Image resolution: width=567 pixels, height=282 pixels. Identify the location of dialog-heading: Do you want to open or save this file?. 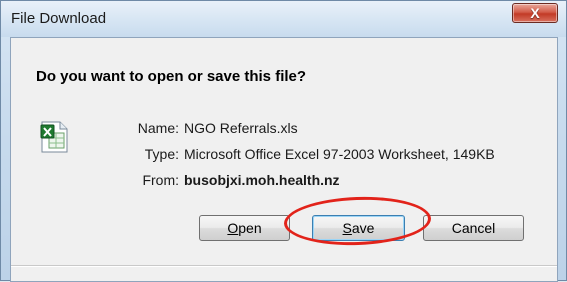
(171, 76).